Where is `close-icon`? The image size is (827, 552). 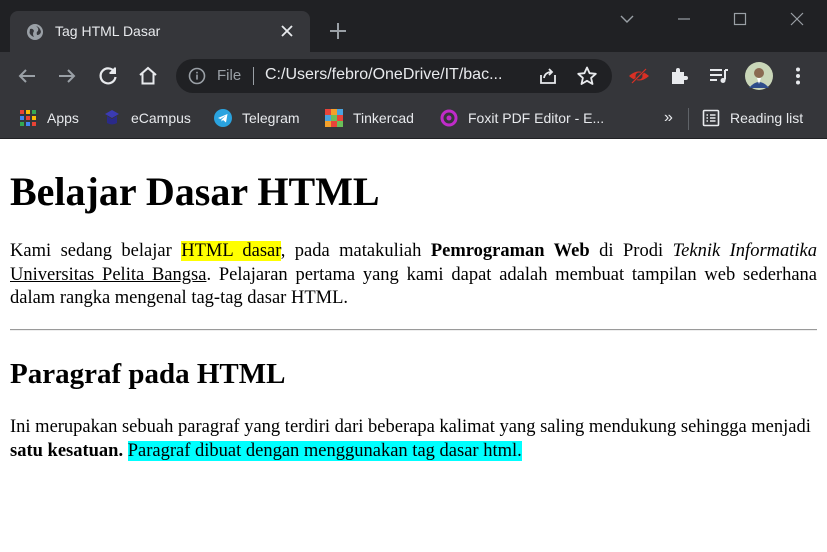
close-icon is located at coordinates (287, 31).